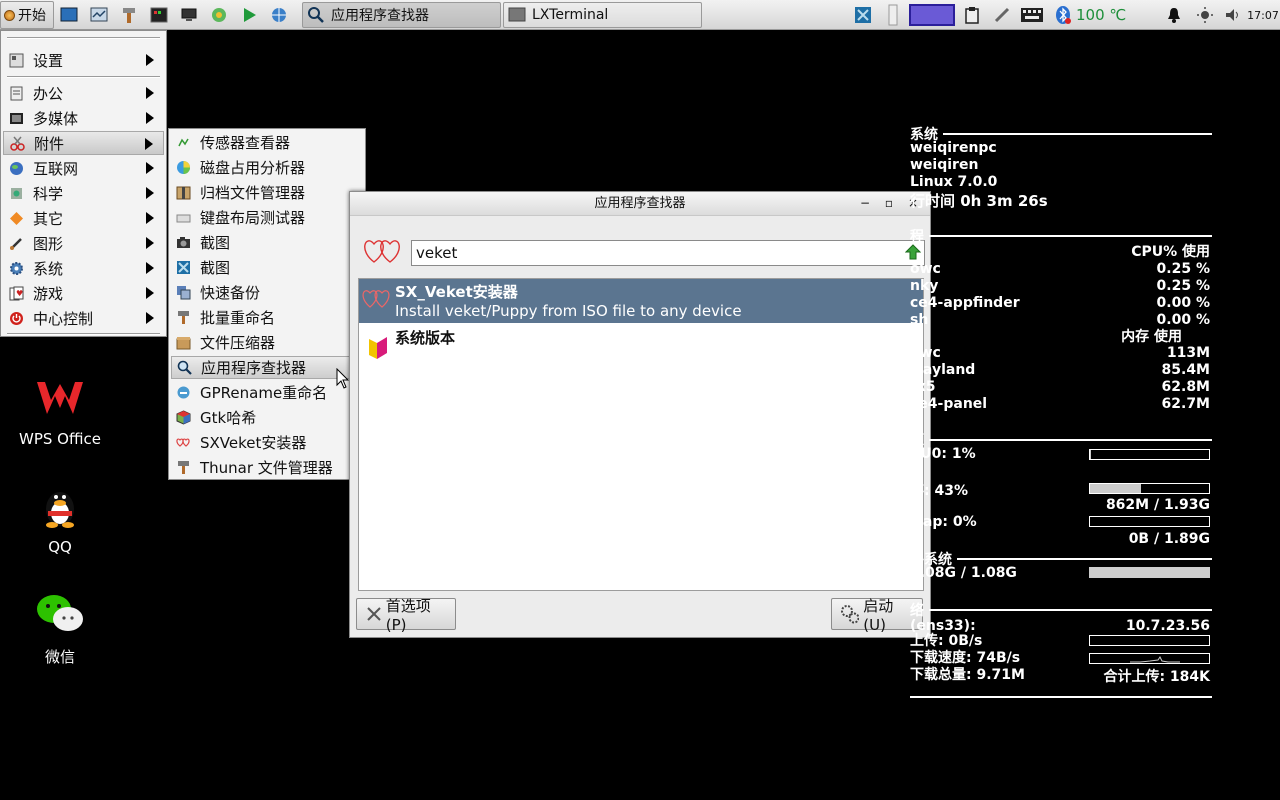 This screenshot has width=1280, height=800. What do you see at coordinates (949, 404) in the screenshot?
I see `process-name: ce4-panel` at bounding box center [949, 404].